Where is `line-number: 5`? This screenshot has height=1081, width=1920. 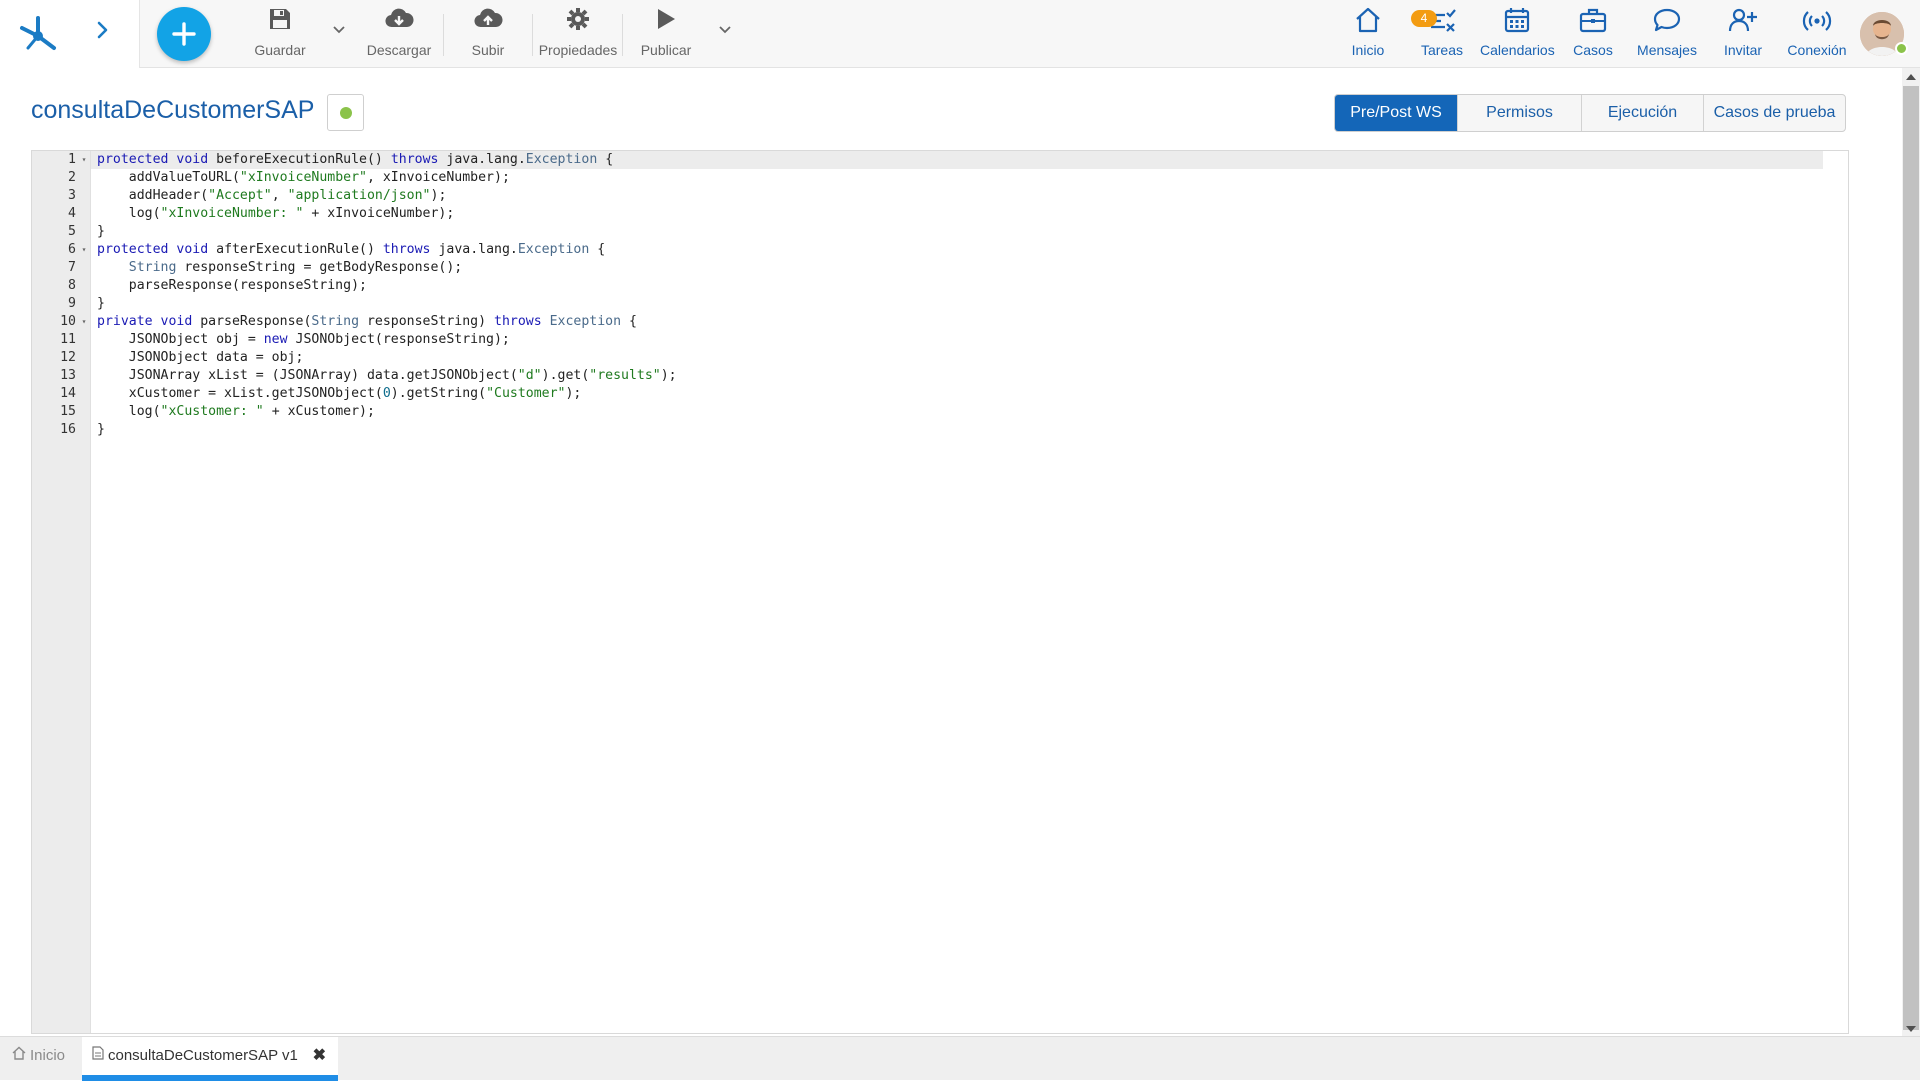 line-number: 5 is located at coordinates (72, 231).